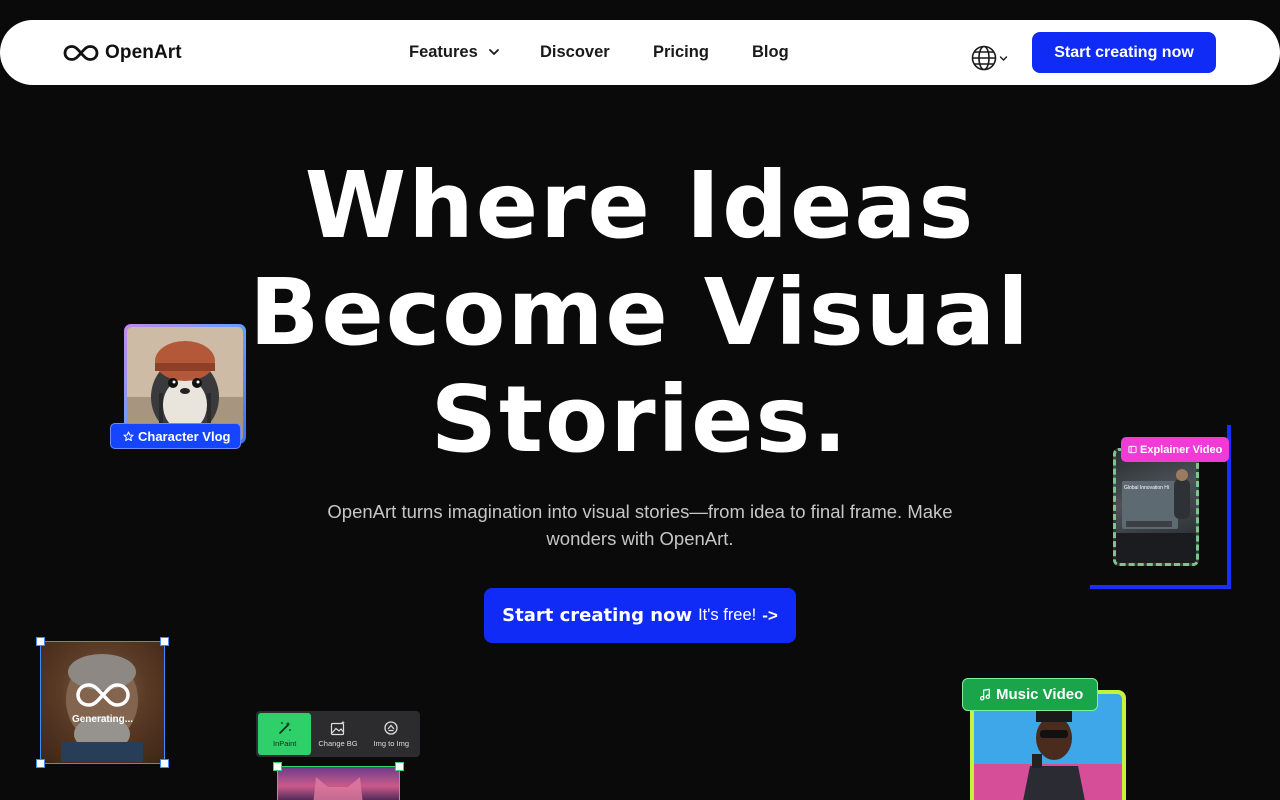  I want to click on swap-circle-icon, so click(391, 728).